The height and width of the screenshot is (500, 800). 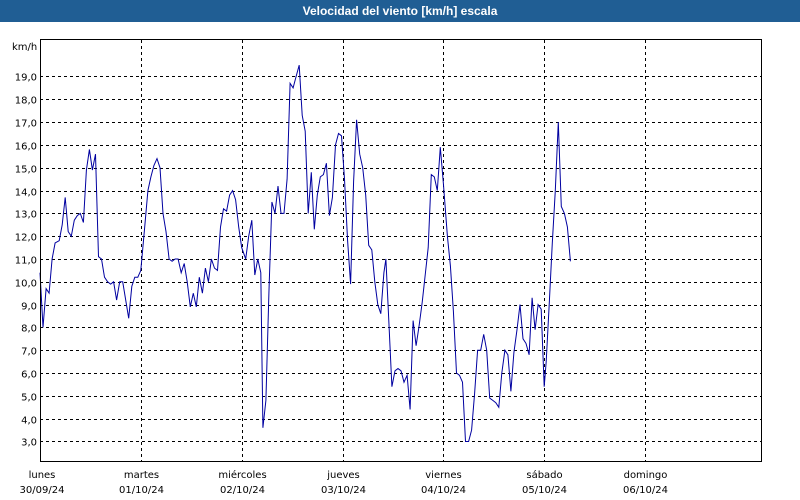 I want to click on x-tick-date-label: 06/10/24, so click(x=645, y=490).